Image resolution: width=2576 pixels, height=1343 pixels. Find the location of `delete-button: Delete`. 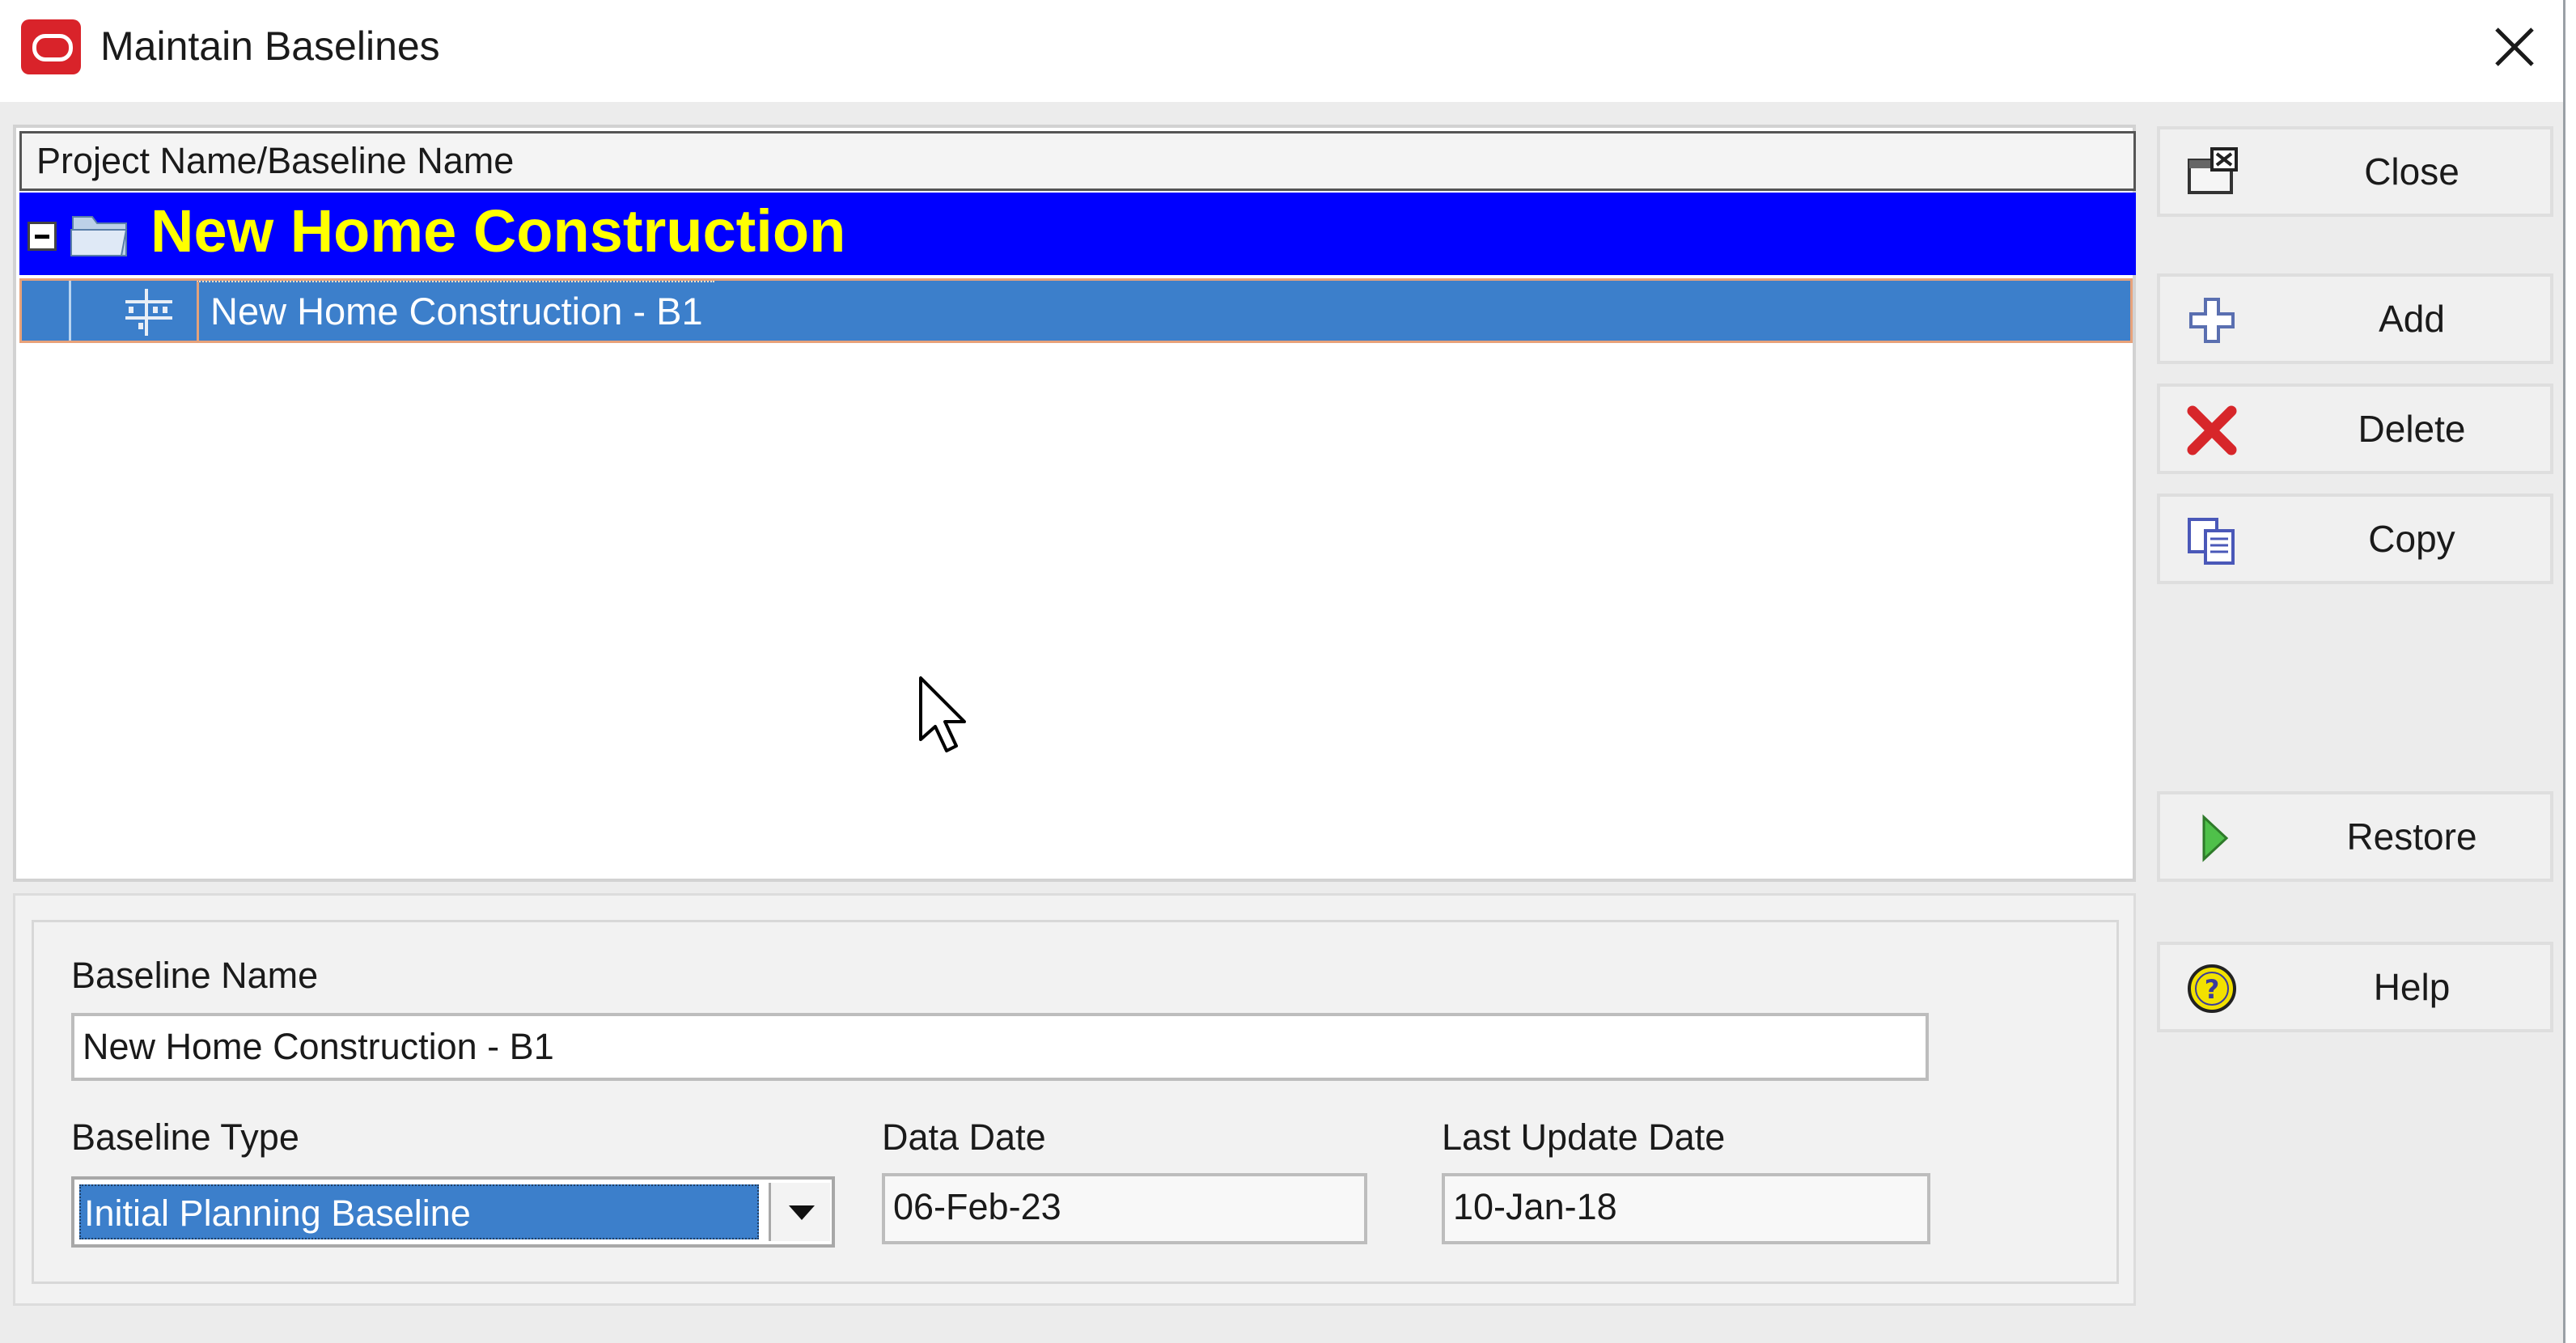

delete-button: Delete is located at coordinates (2355, 429).